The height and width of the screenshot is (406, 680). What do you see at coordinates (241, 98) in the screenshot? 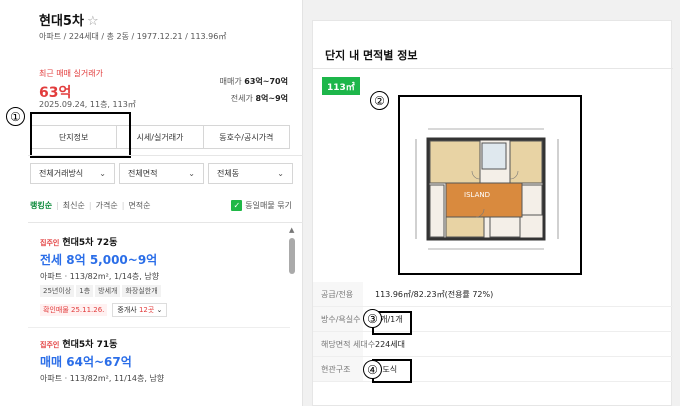
I see `rent-label: 전세가` at bounding box center [241, 98].